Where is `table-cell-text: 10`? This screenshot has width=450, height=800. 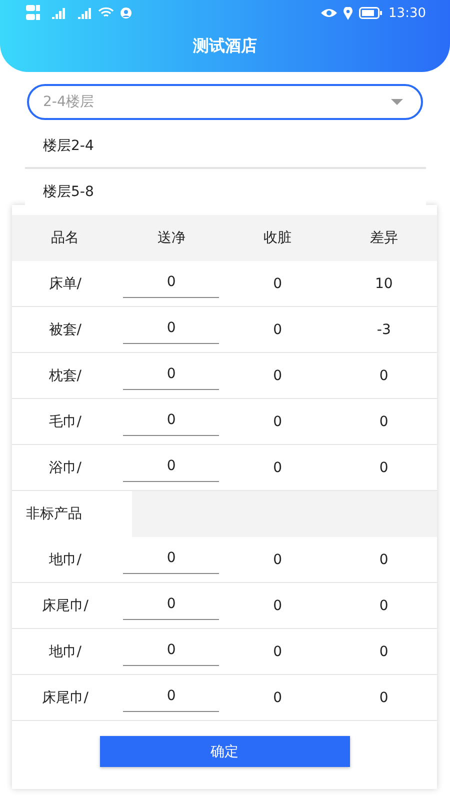 table-cell-text: 10 is located at coordinates (384, 284).